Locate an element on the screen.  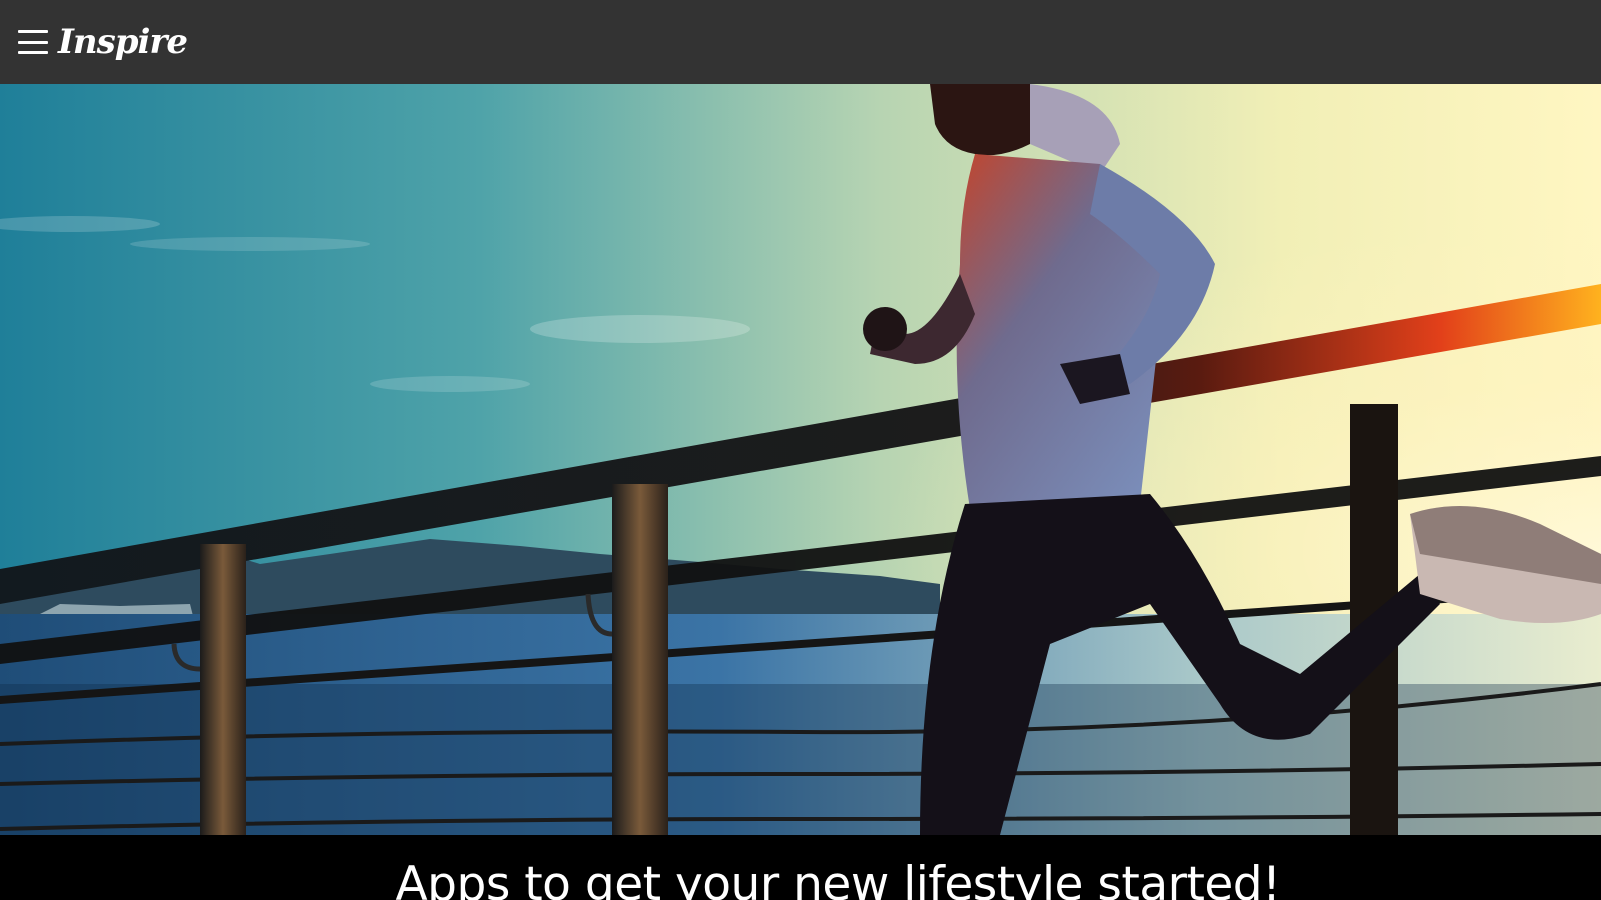
tagline-band: Apps to get your new lifestyle started! is located at coordinates (800, 867).